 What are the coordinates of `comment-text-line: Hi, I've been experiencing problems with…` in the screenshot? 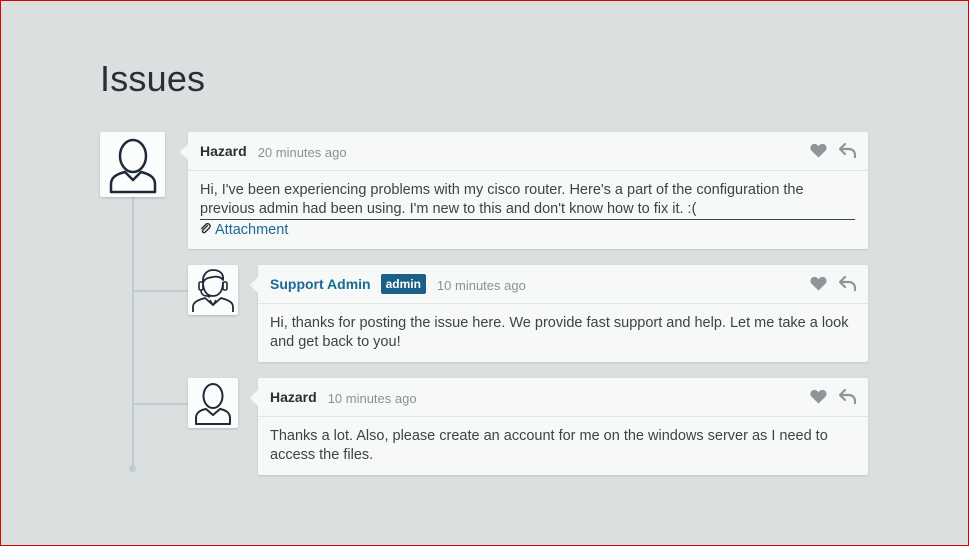 It's located at (502, 190).